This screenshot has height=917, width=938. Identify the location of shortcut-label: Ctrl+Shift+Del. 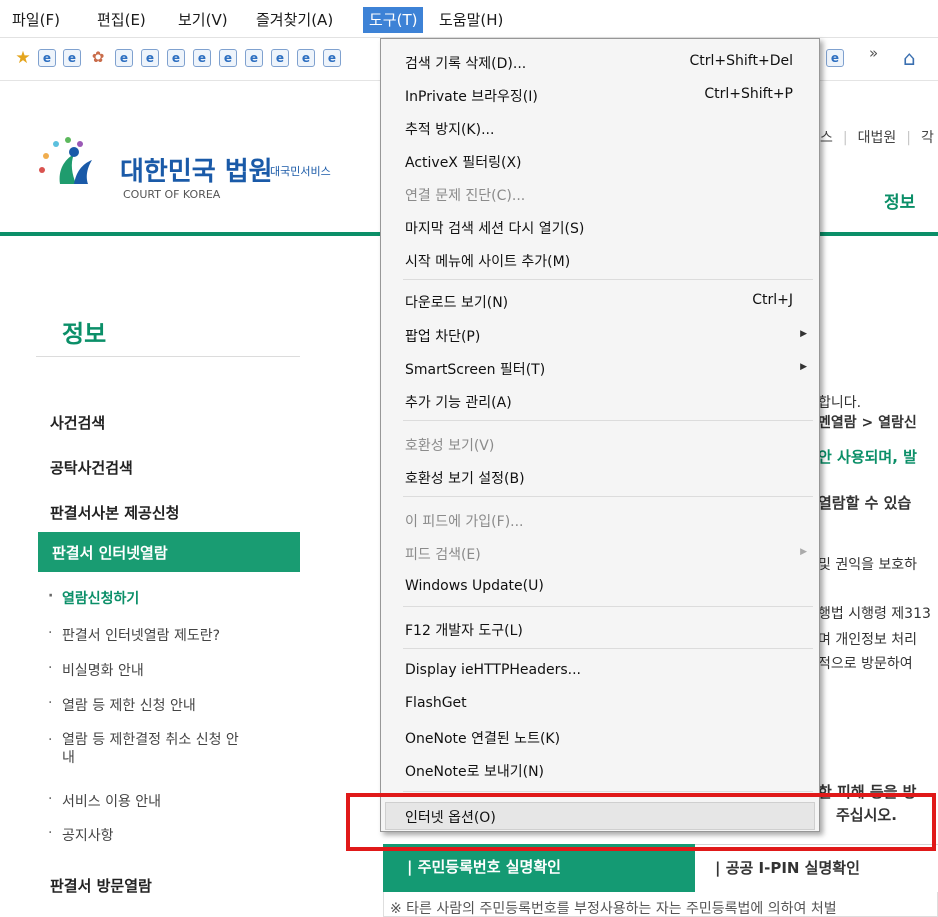
(741, 61).